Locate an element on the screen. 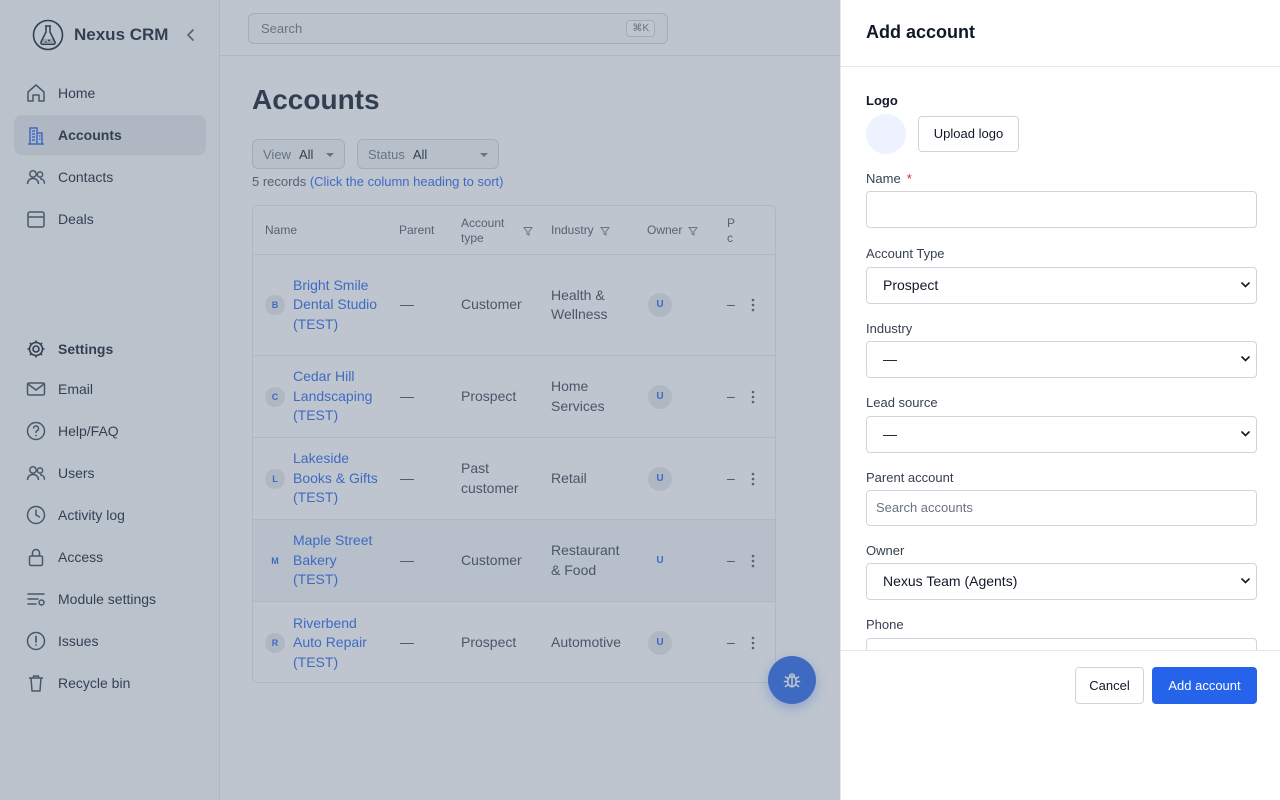  account-type-value: Prospect is located at coordinates (911, 285).